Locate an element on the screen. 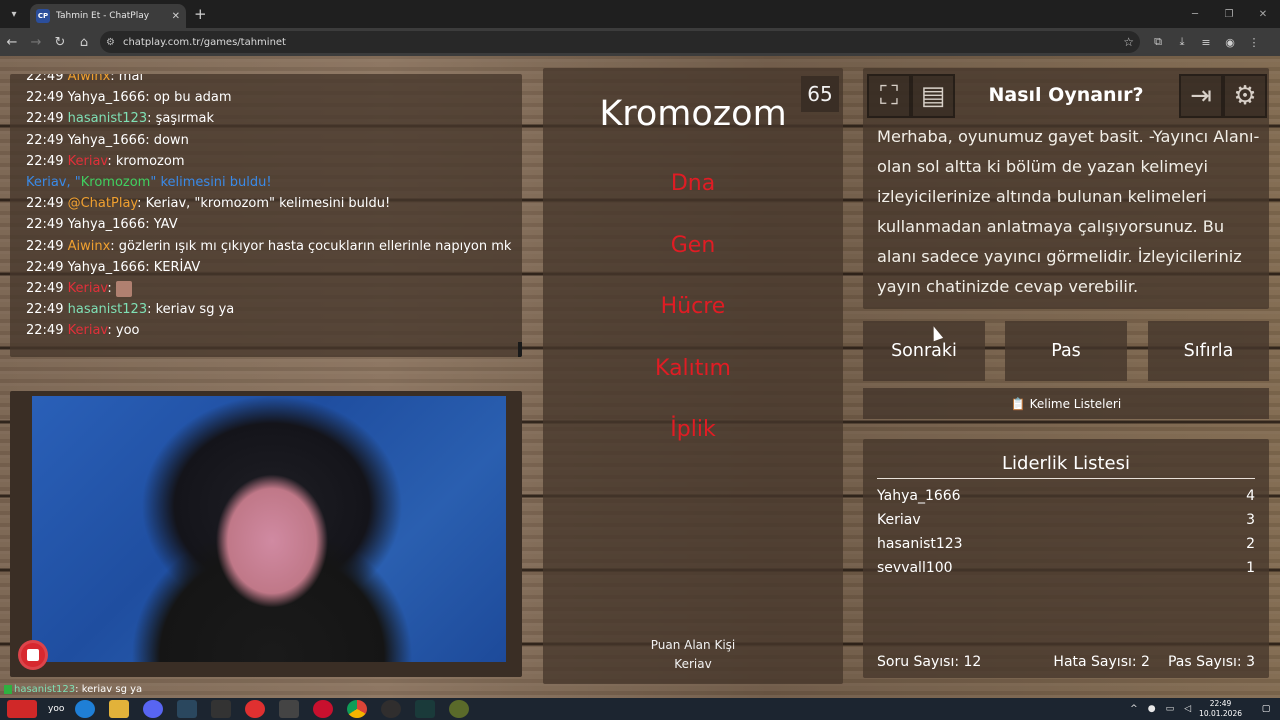 This screenshot has width=1280, height=720. settings-gear-icon: ⚙ is located at coordinates (1245, 96).